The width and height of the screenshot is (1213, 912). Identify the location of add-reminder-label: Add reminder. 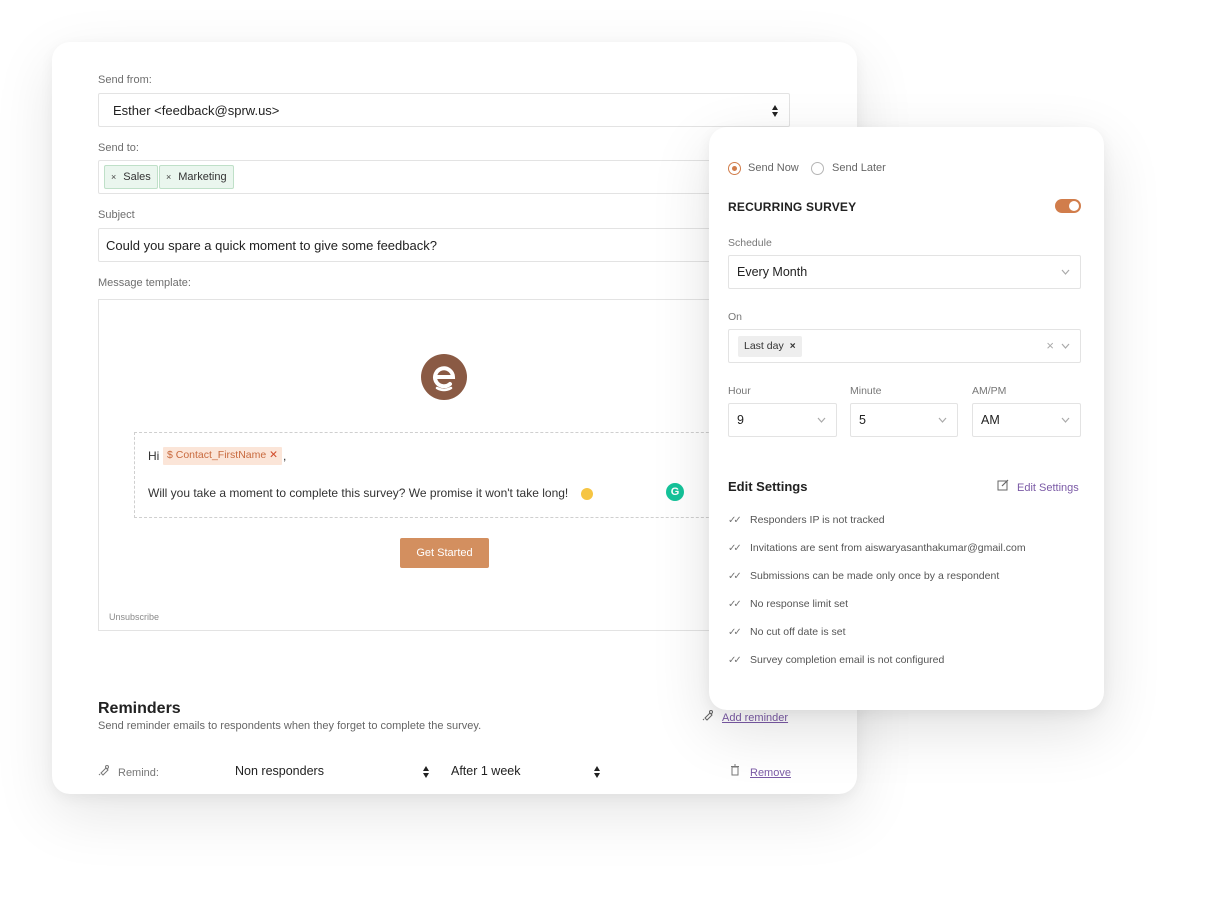
(755, 718).